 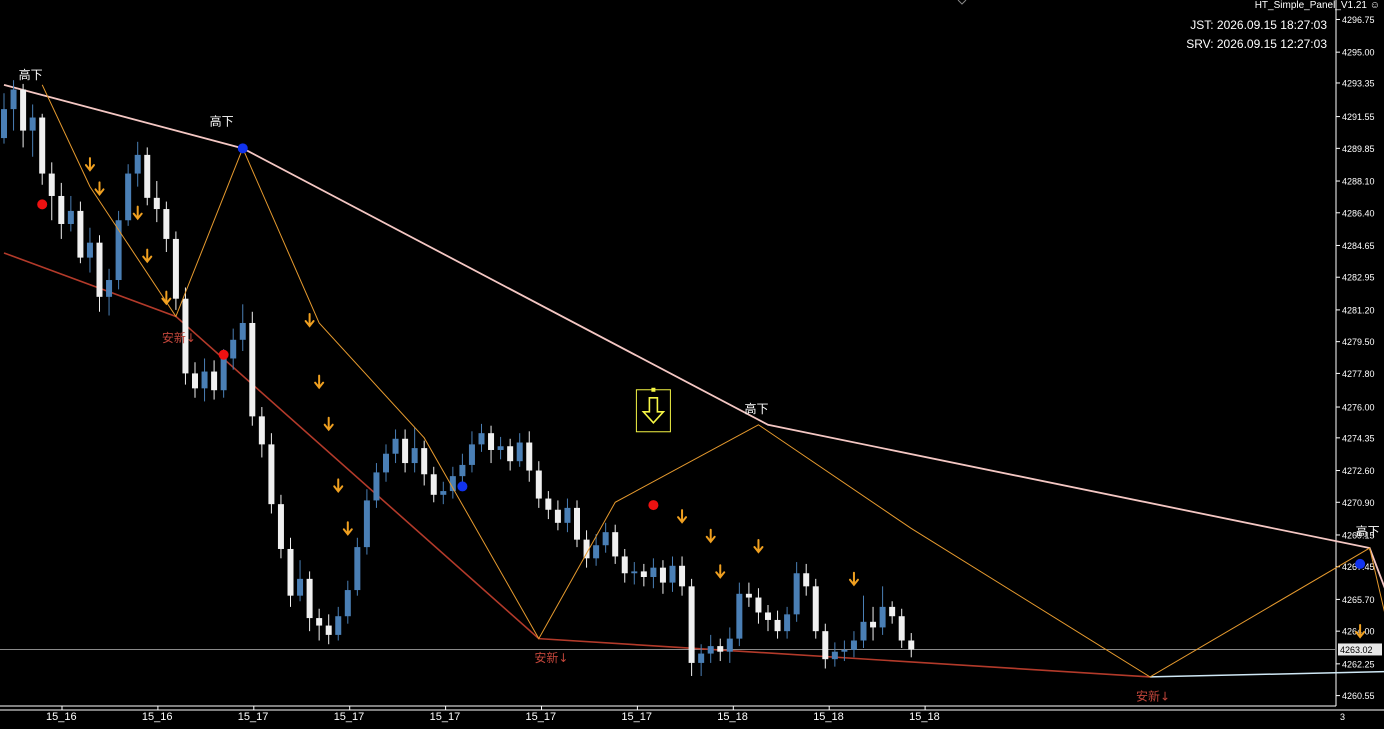 I want to click on smiley-icon: ☺, so click(x=1374, y=5).